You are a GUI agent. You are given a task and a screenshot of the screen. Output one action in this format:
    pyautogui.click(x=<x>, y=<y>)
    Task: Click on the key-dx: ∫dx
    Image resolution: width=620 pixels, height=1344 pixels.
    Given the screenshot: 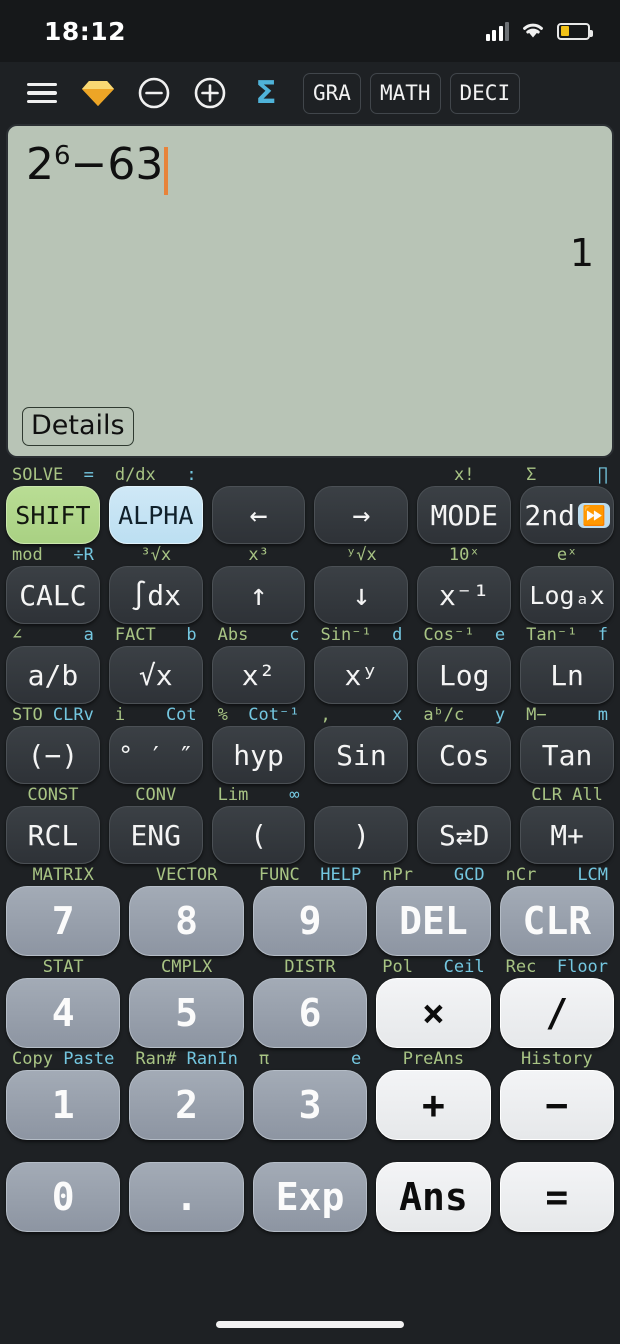 What is the action you would take?
    pyautogui.click(x=155, y=595)
    